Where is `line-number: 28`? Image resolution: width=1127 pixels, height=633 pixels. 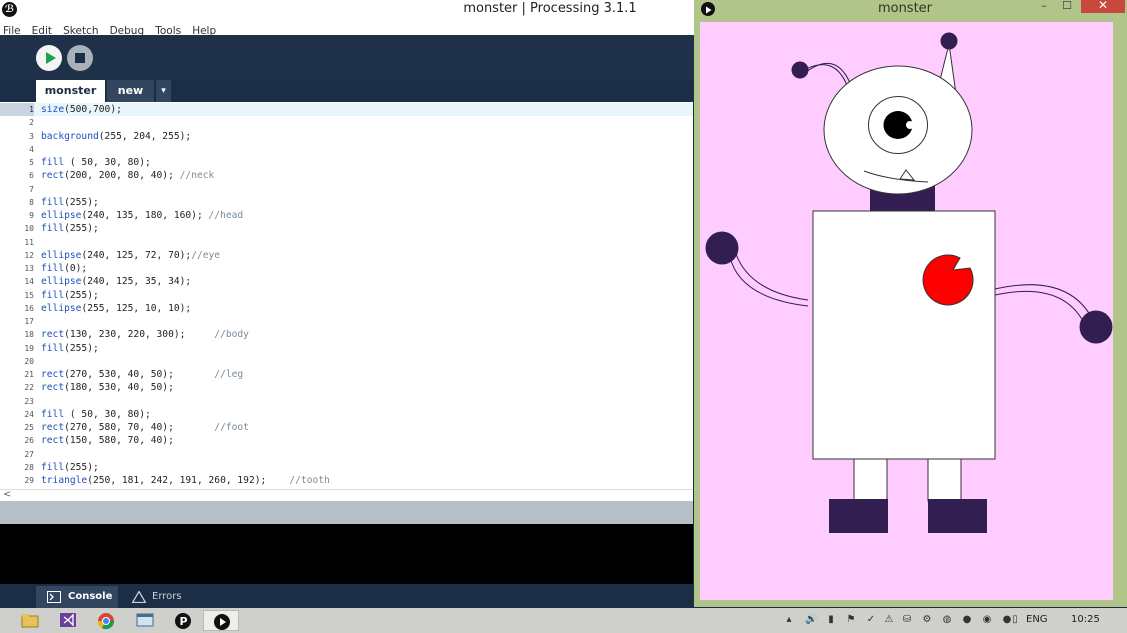 line-number: 28 is located at coordinates (29, 467).